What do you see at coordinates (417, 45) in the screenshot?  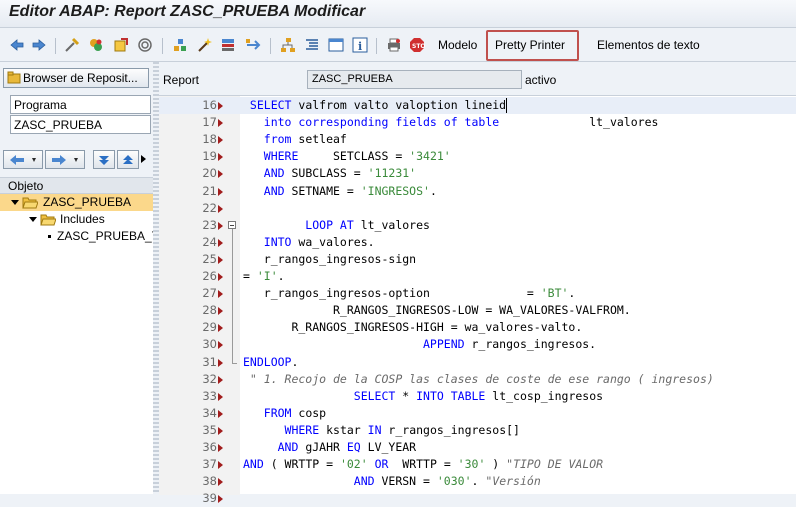 I see `stop-icon: STO` at bounding box center [417, 45].